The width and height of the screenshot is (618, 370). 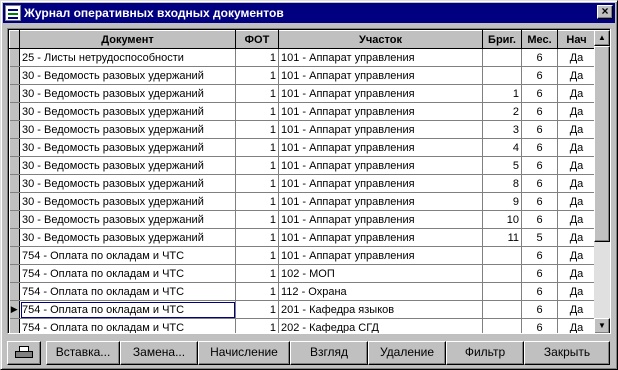 I want to click on cell-brigade: 5, so click(x=502, y=165).